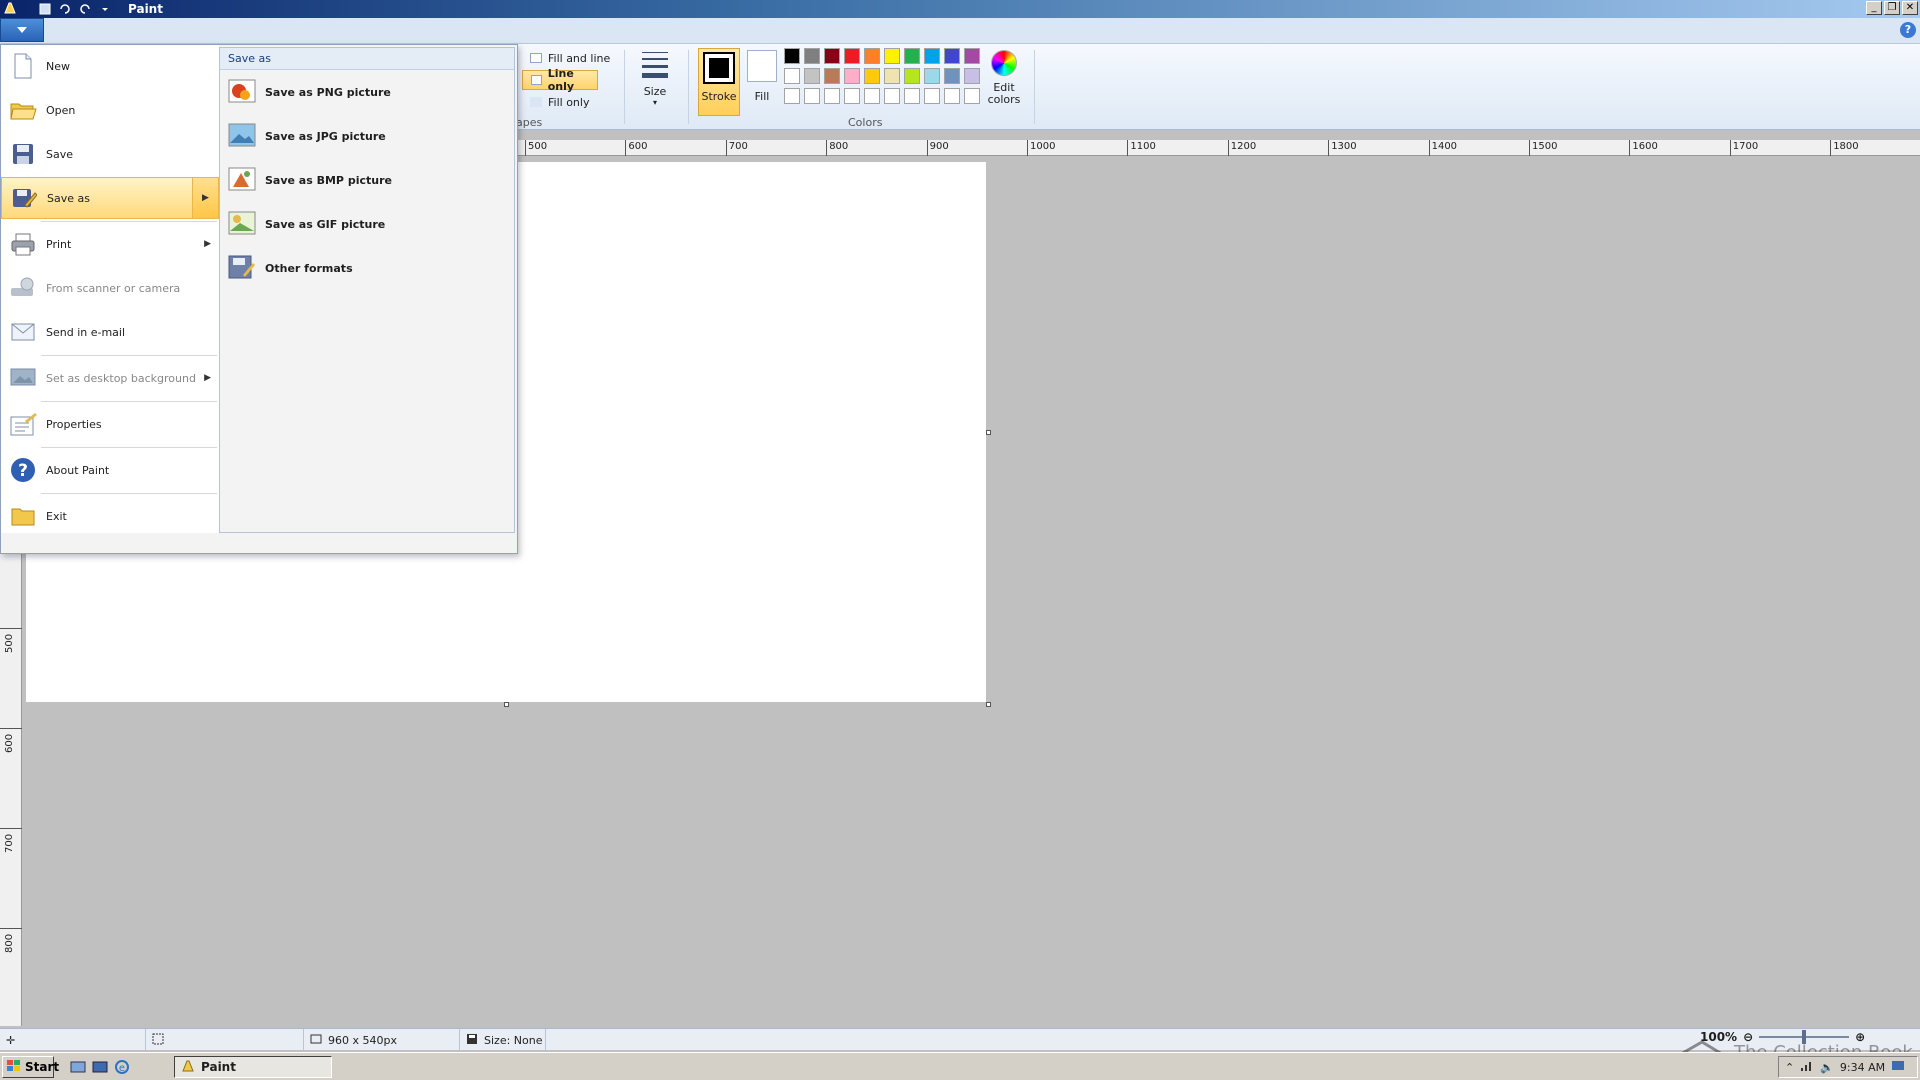 The height and width of the screenshot is (1080, 1920). Describe the element at coordinates (654, 102) in the screenshot. I see `chevron-down-icon: ▾` at that location.